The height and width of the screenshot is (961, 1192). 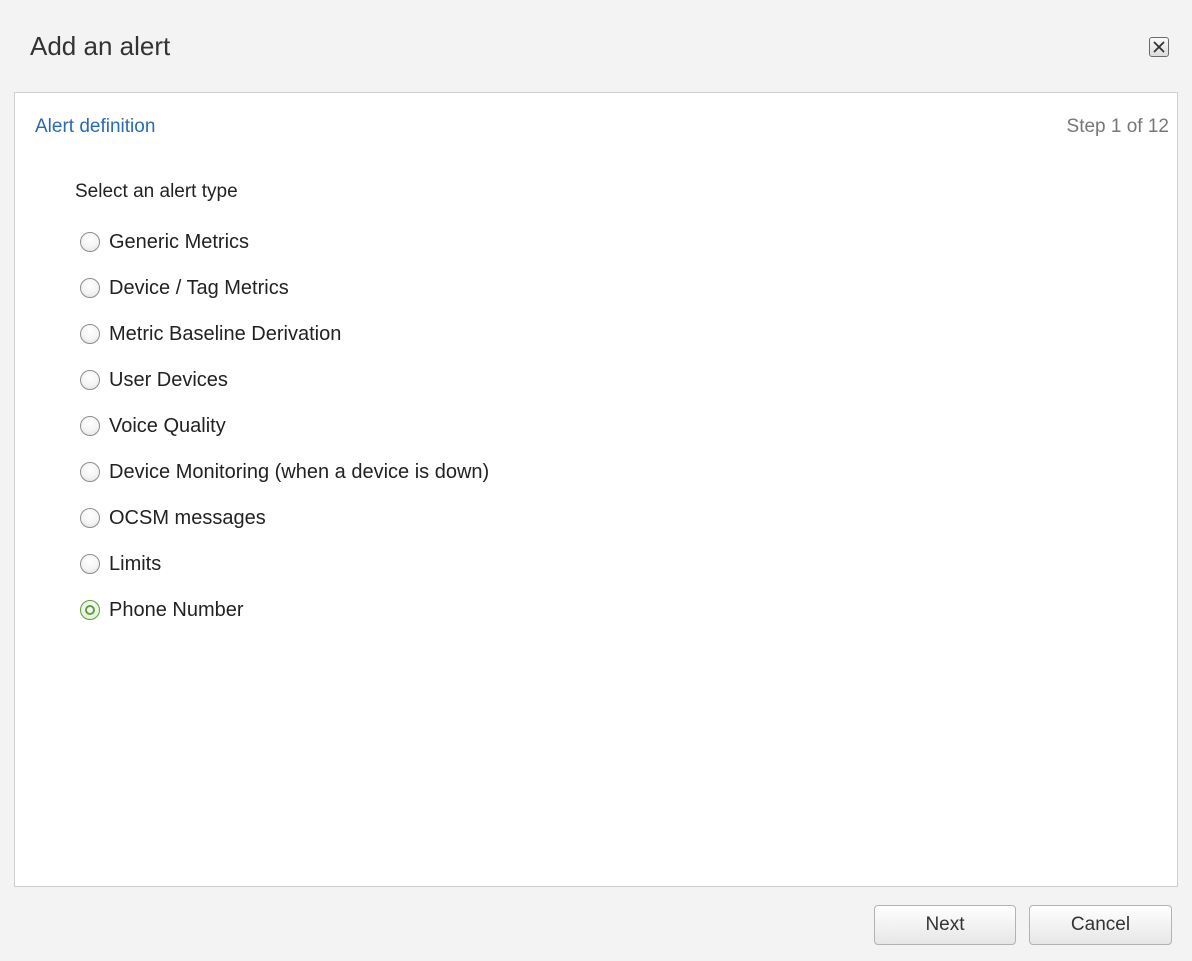 I want to click on step-indicator: Step 1 of 12, so click(x=1117, y=126).